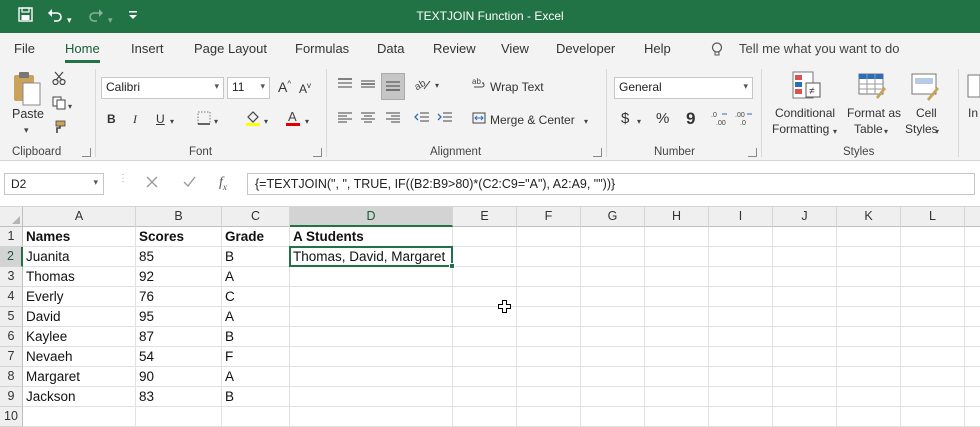 The image size is (980, 427). I want to click on number-launcher-icon, so click(752, 152).